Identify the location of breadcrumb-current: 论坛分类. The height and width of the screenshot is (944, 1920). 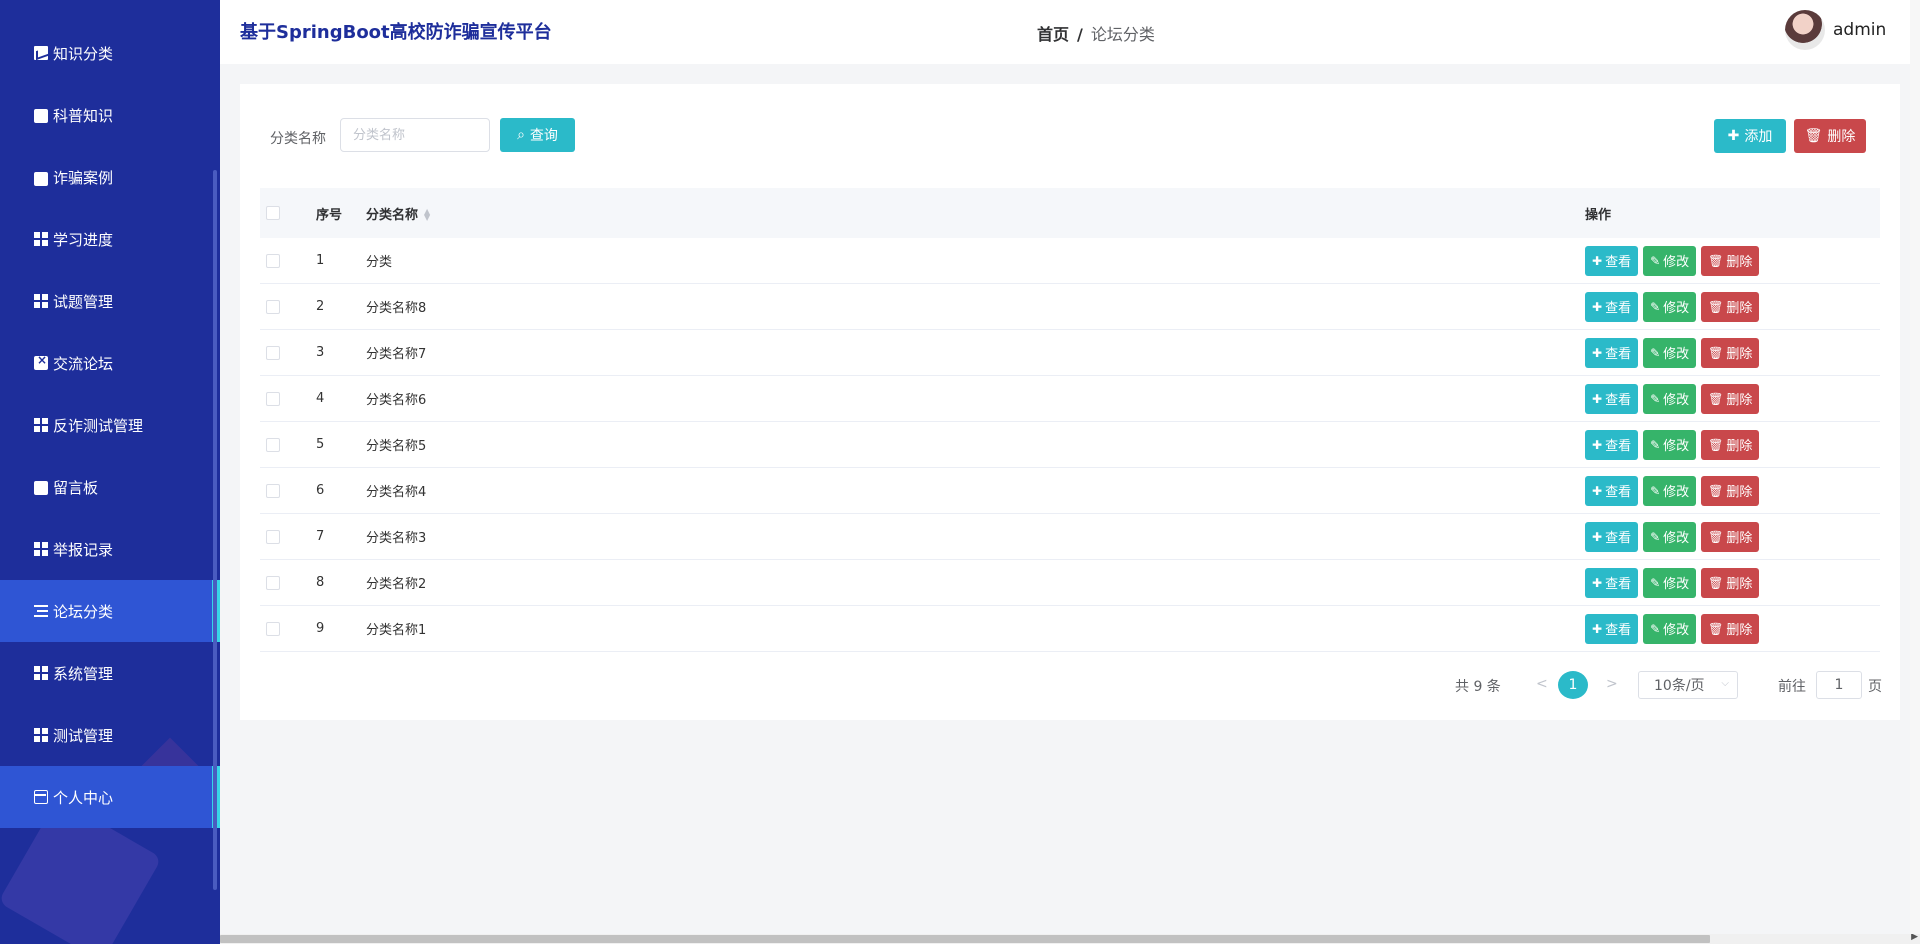
(1122, 34).